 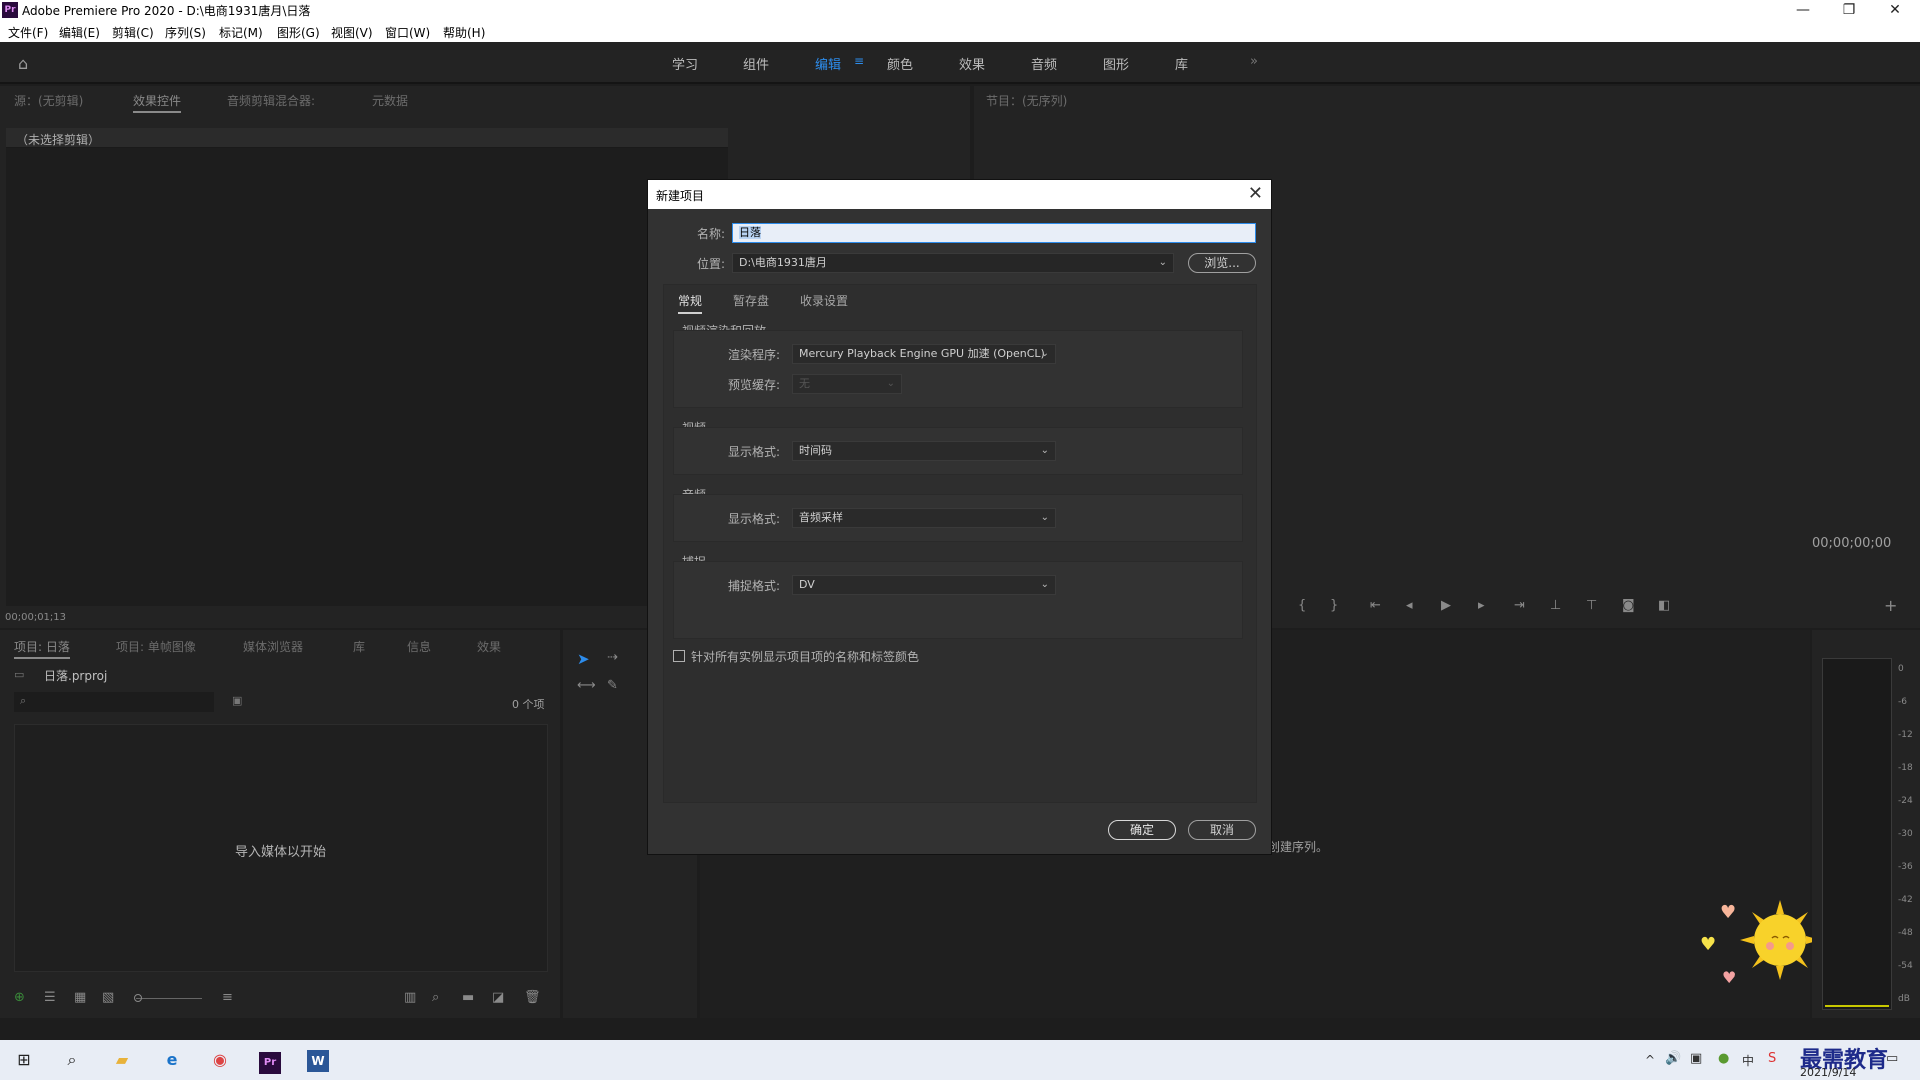 What do you see at coordinates (241, 32) in the screenshot?
I see `menu-marker: 标记(M)` at bounding box center [241, 32].